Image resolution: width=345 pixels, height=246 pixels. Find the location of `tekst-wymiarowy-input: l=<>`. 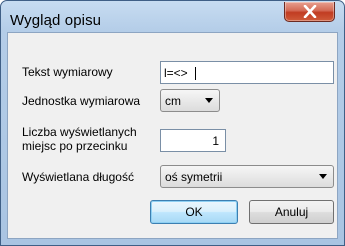

tekst-wymiarowy-input: l=<> is located at coordinates (247, 72).